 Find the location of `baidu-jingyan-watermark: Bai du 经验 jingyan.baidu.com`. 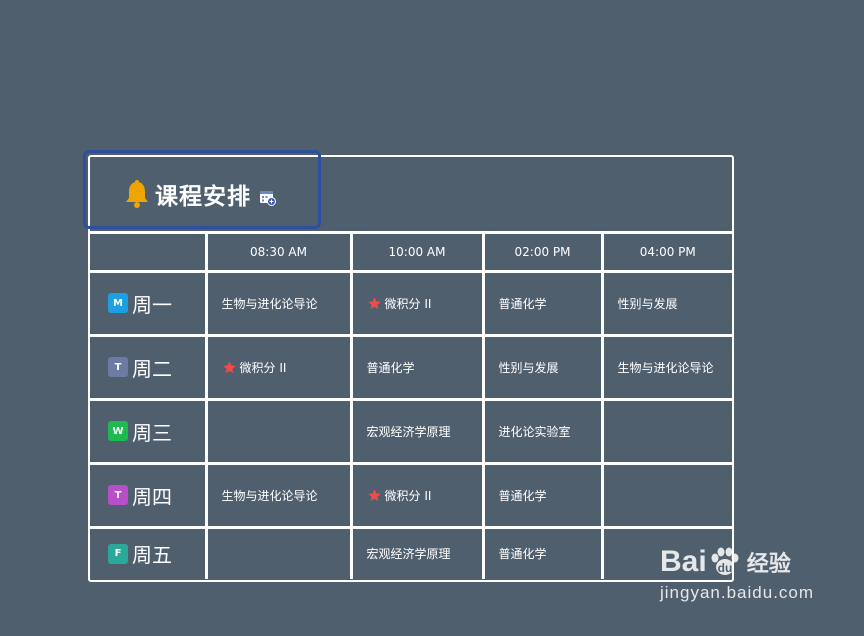

baidu-jingyan-watermark: Bai du 经验 jingyan.baidu.com is located at coordinates (745, 585).